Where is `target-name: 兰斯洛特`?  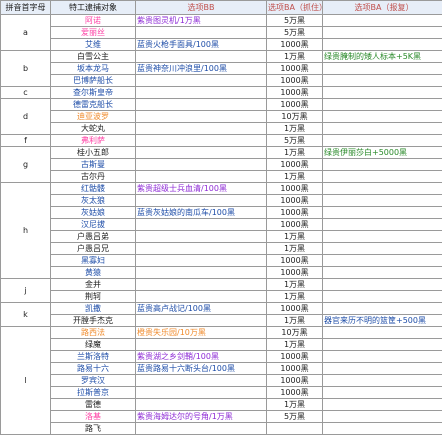
target-name: 兰斯洛特 is located at coordinates (93, 357).